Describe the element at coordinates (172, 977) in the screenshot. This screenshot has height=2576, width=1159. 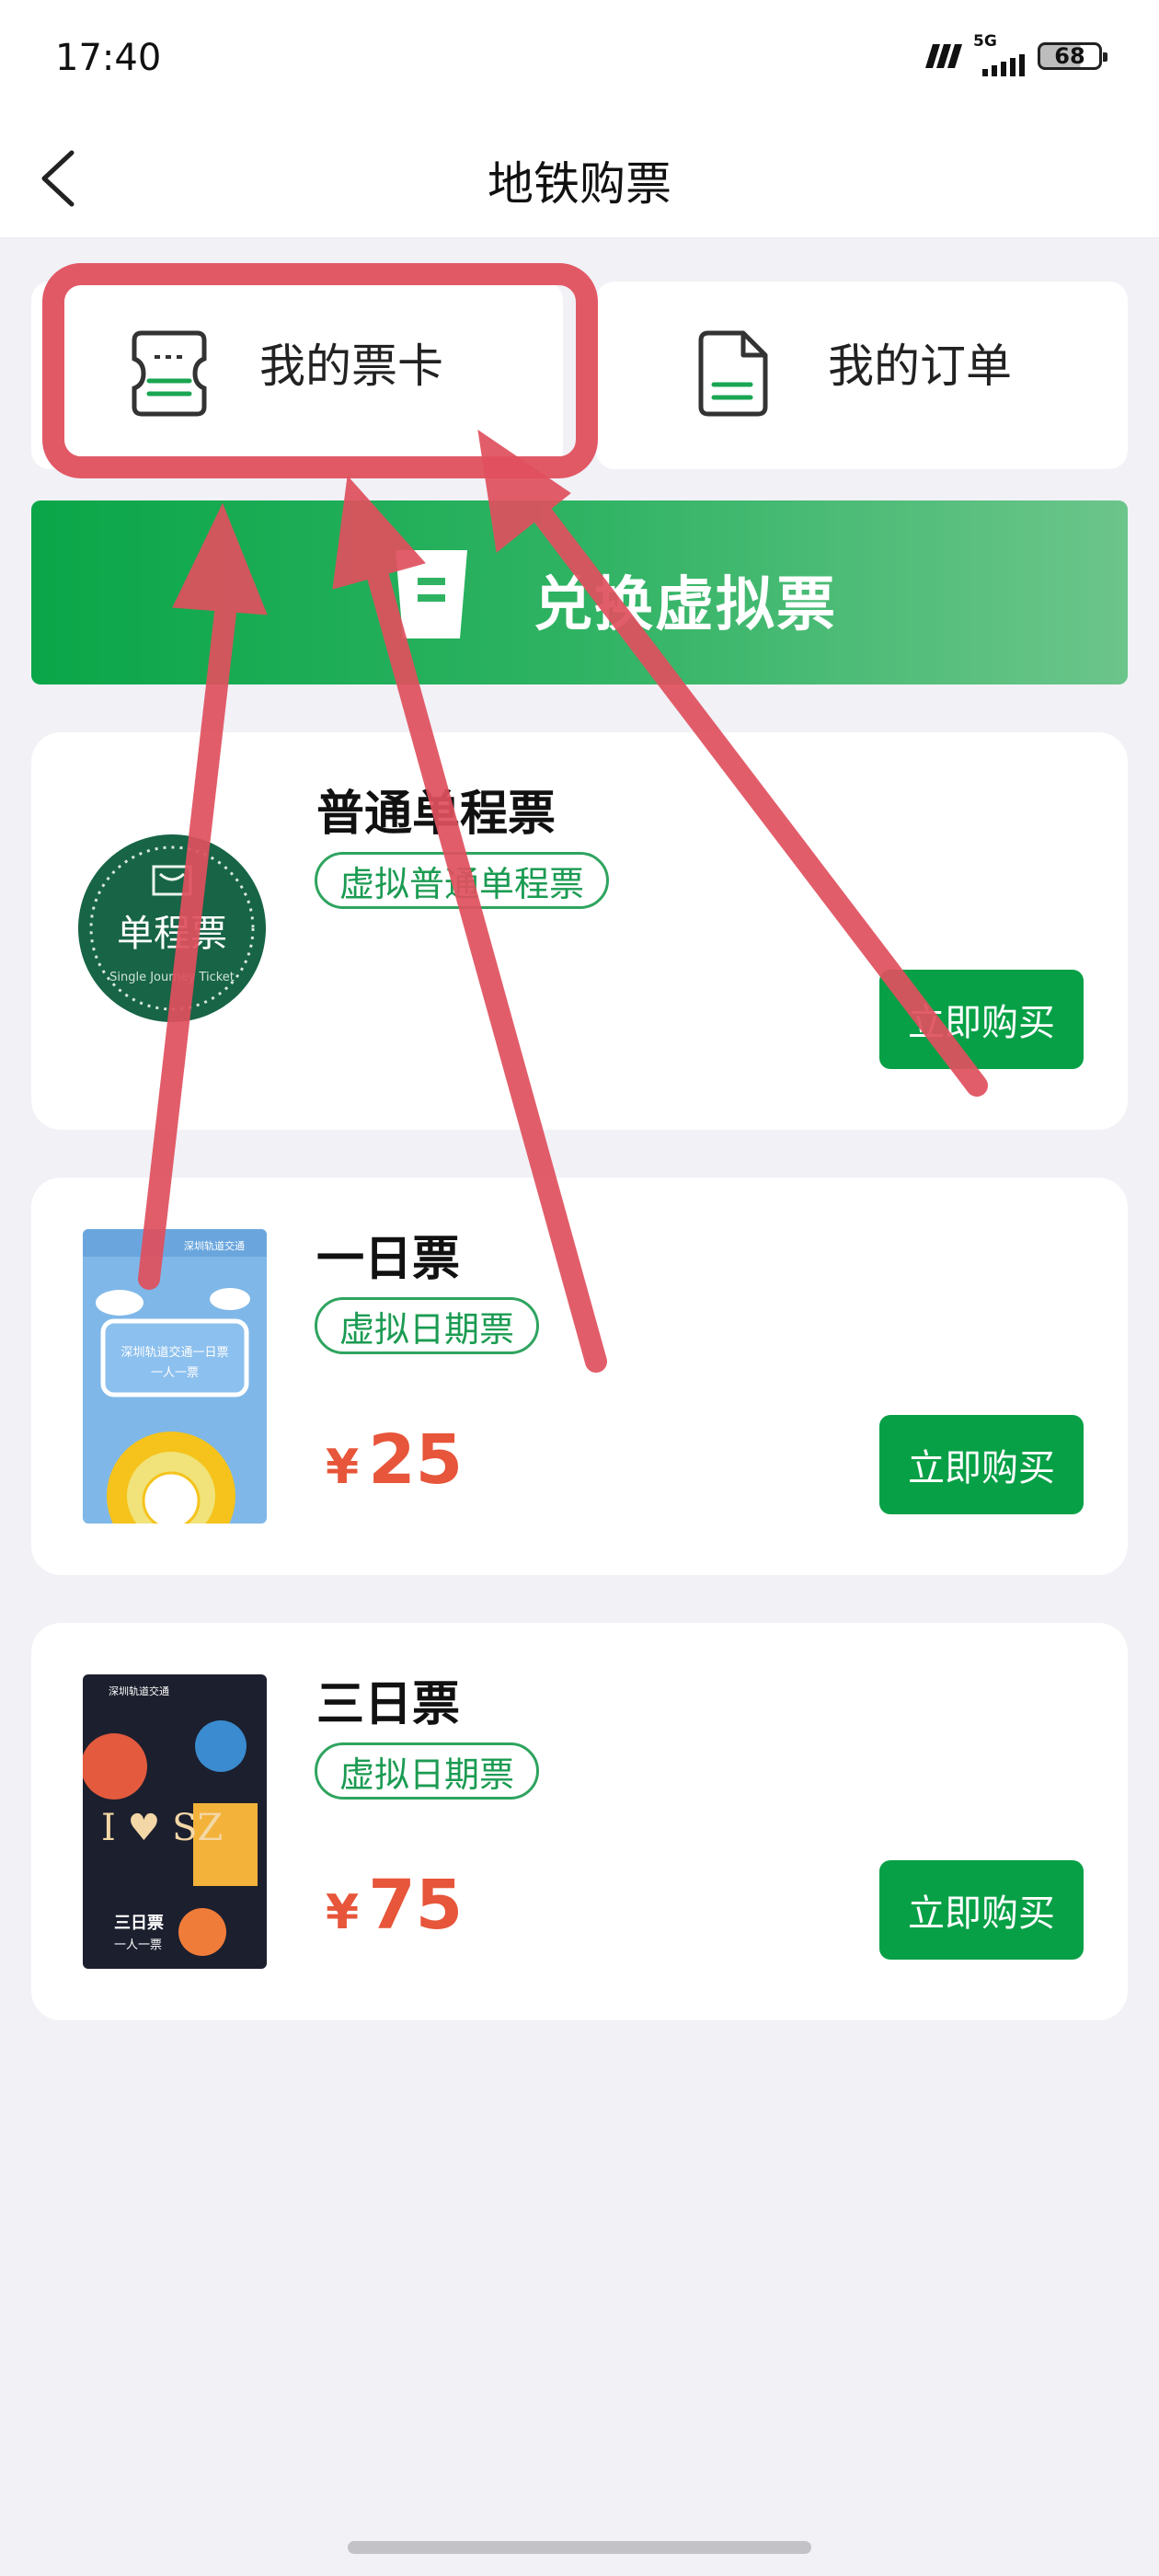
I see `thumb-sub-text: Single Journey Ticket` at that location.